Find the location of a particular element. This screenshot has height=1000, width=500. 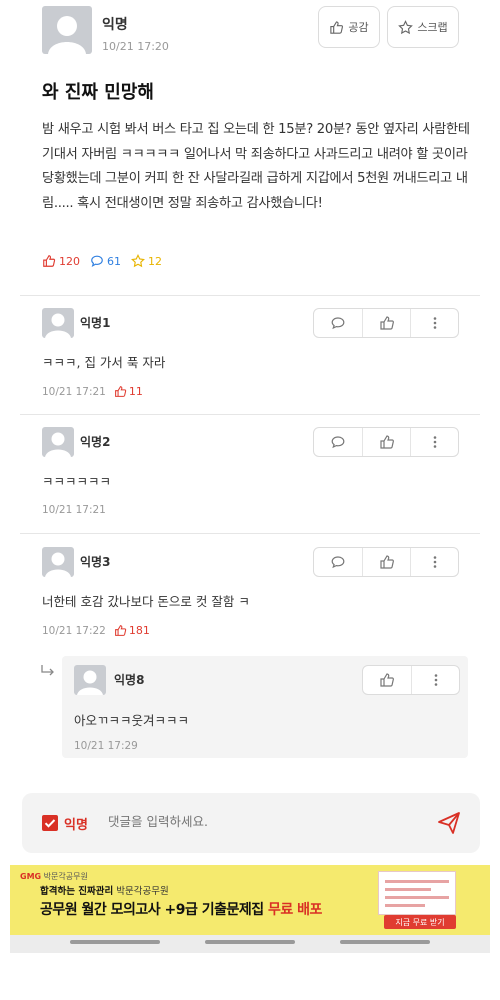

scrap-button: 스크랩 is located at coordinates (423, 27).